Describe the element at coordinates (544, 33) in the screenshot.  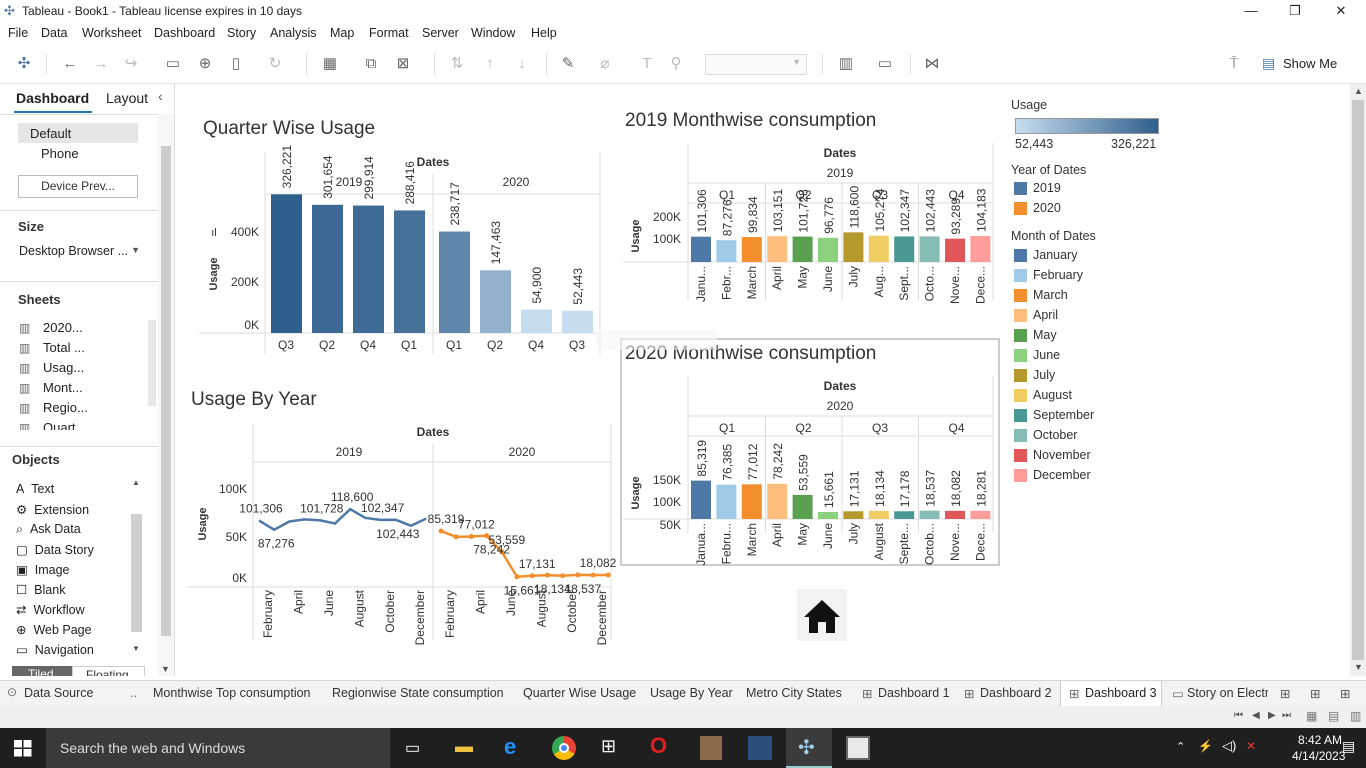
I see `menu-help: Help` at that location.